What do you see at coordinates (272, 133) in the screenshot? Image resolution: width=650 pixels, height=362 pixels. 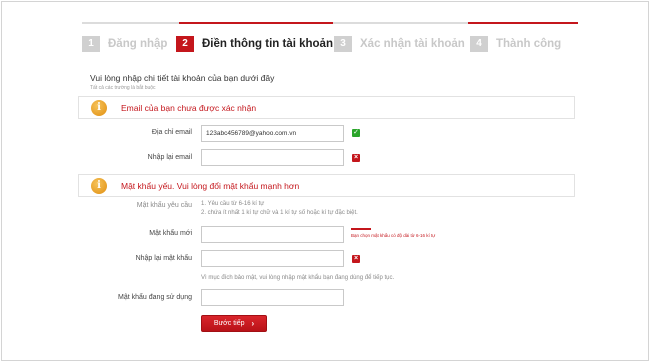 I see `email-field` at bounding box center [272, 133].